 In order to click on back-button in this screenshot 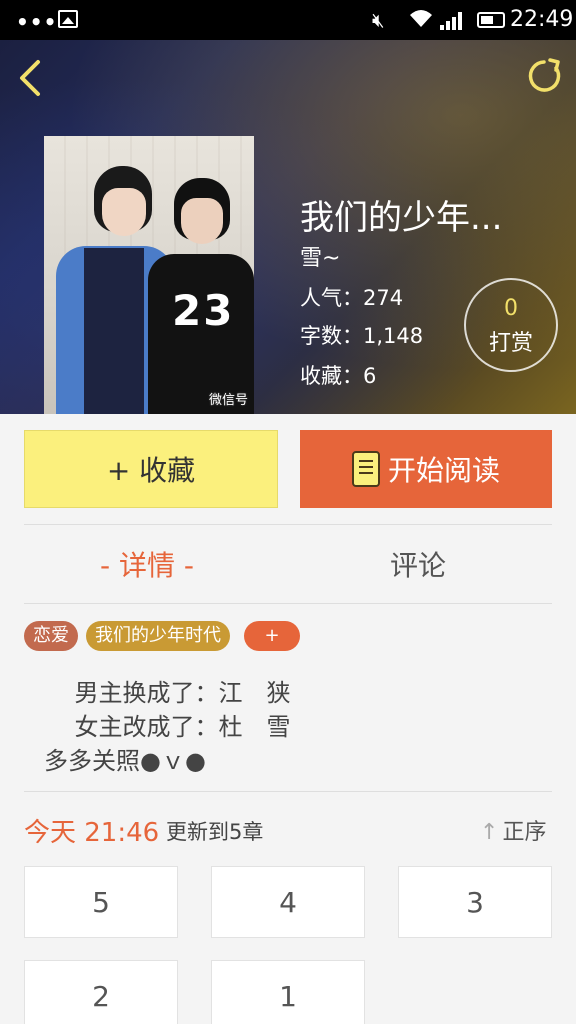, I will do `click(32, 78)`.